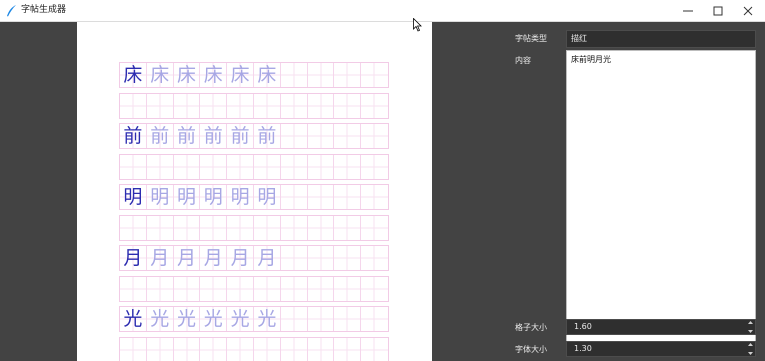  I want to click on font-size-label: 字体大小, so click(531, 349).